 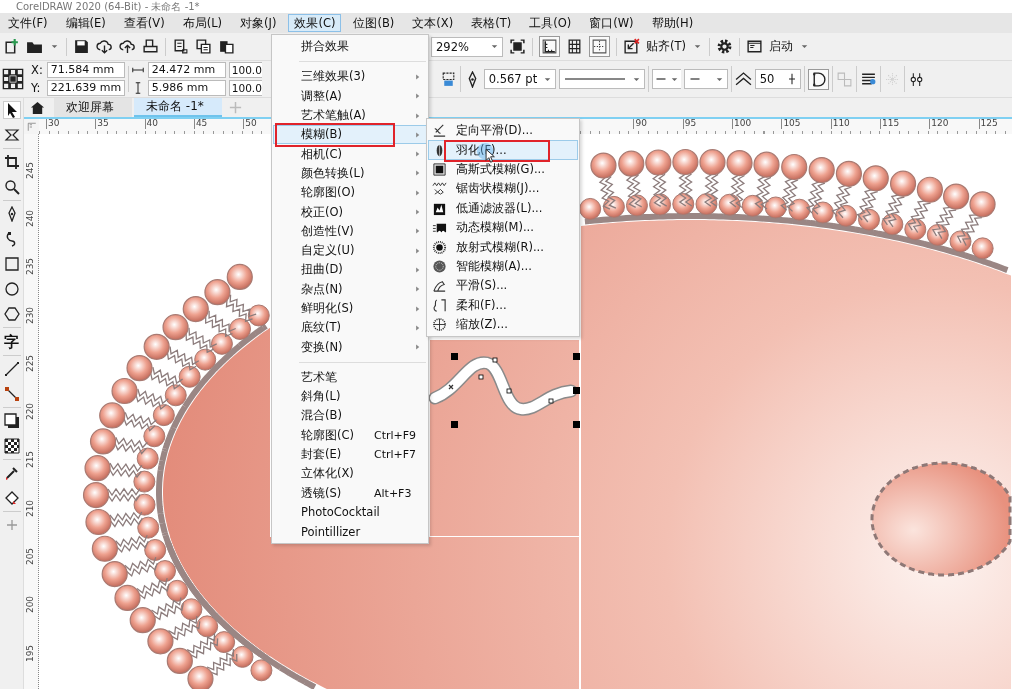 I want to click on menu-item: 透镜(S) Alt+F3, so click(x=350, y=493).